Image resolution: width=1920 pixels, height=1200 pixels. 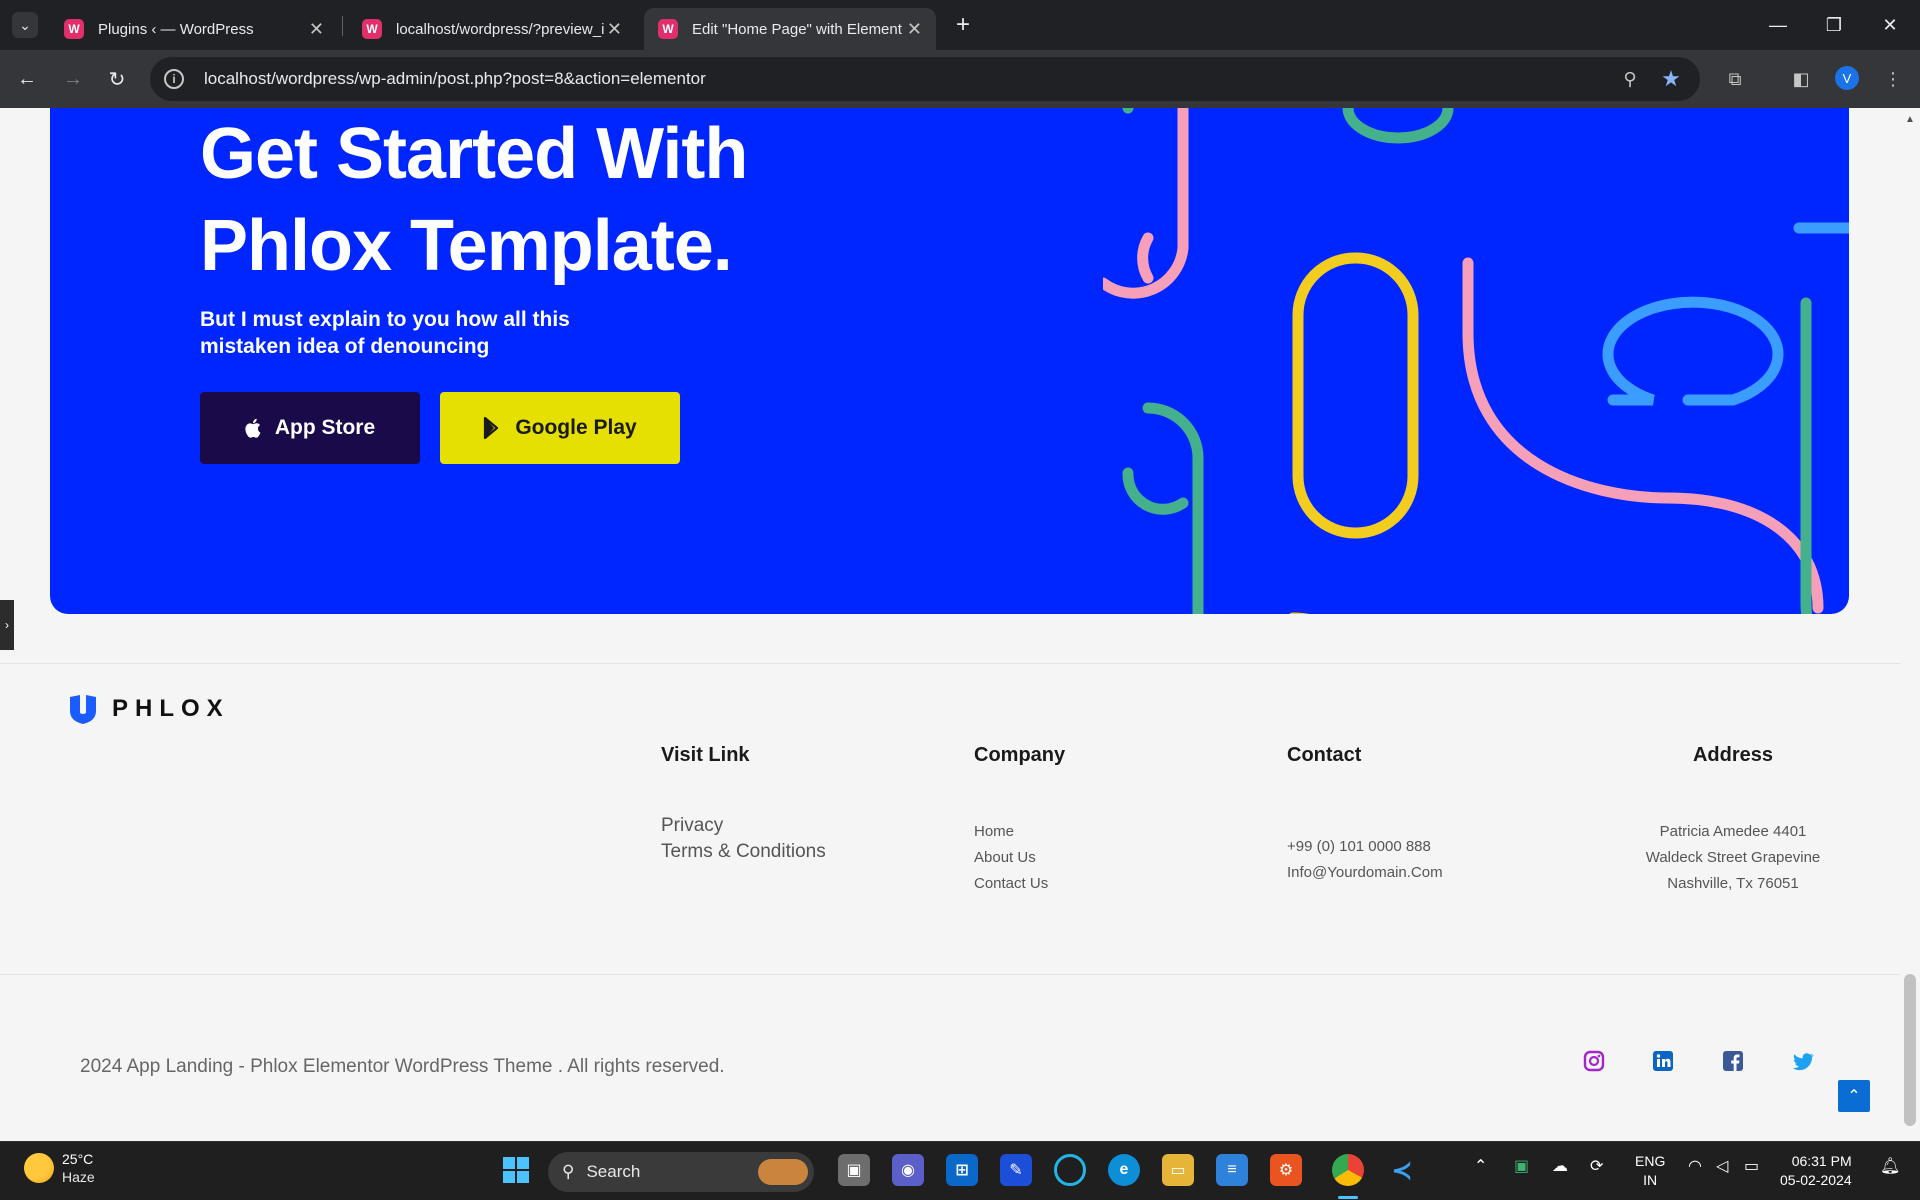 I want to click on battery-icon: ▭, so click(x=1751, y=1166).